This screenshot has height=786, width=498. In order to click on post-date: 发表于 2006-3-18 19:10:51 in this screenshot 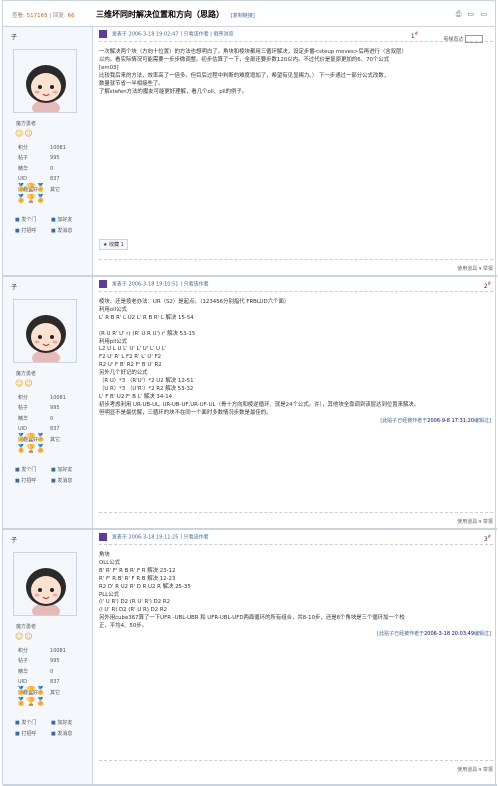, I will do `click(145, 284)`.